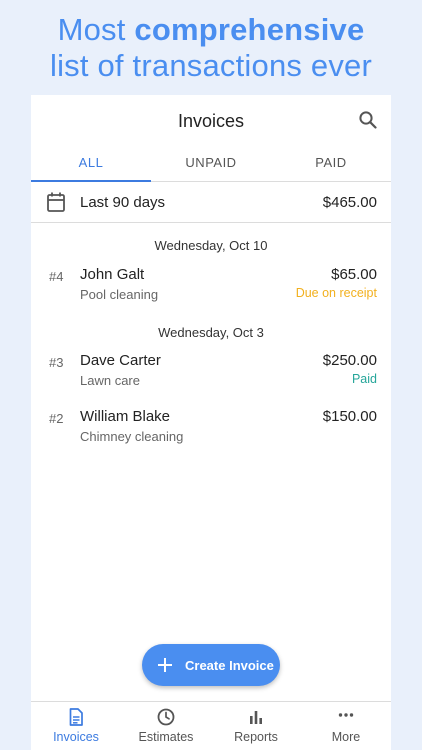 This screenshot has height=750, width=422. I want to click on tab-bar: ALL UNPAID PAID, so click(211, 163).